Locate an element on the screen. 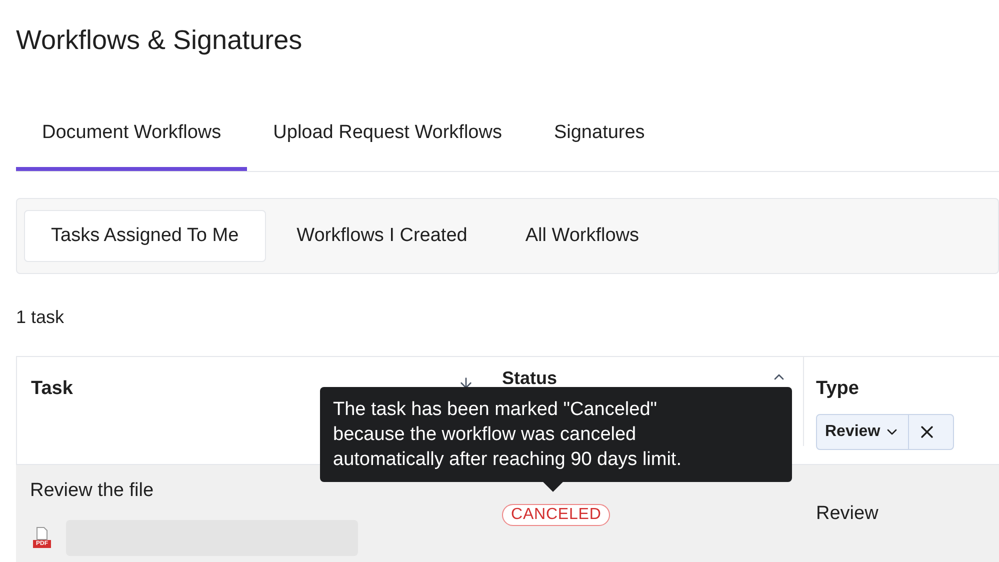 This screenshot has width=999, height=562. column-header: Status is located at coordinates (530, 378).